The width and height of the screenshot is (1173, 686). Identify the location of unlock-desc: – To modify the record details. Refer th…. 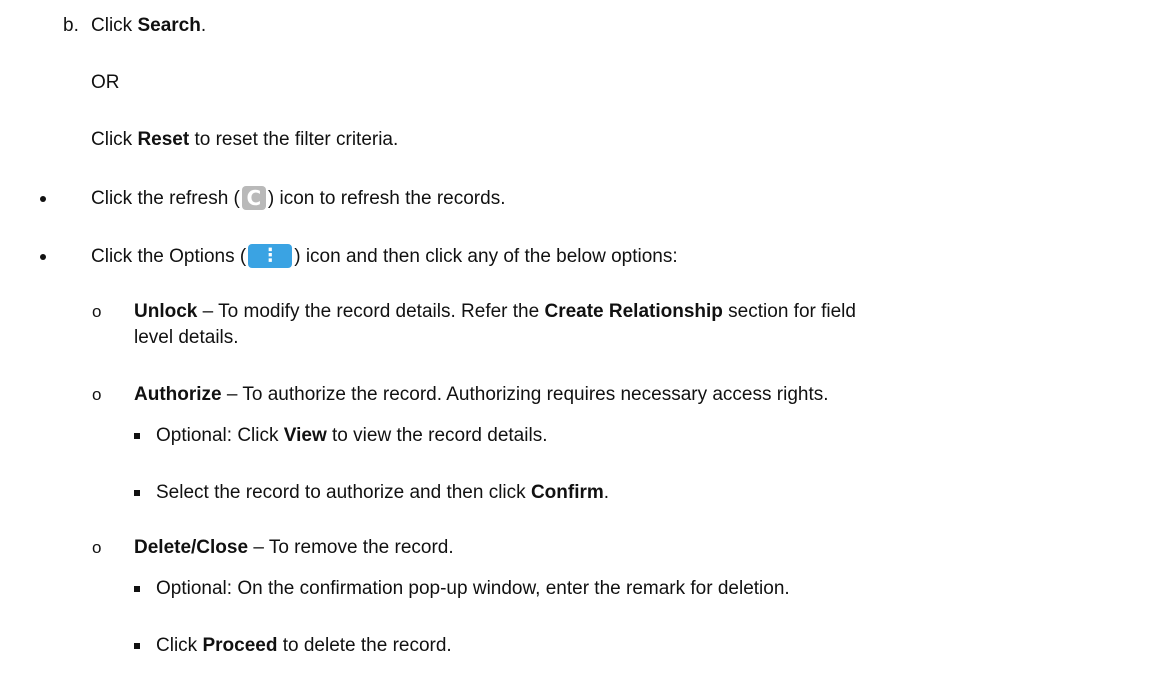
(371, 311).